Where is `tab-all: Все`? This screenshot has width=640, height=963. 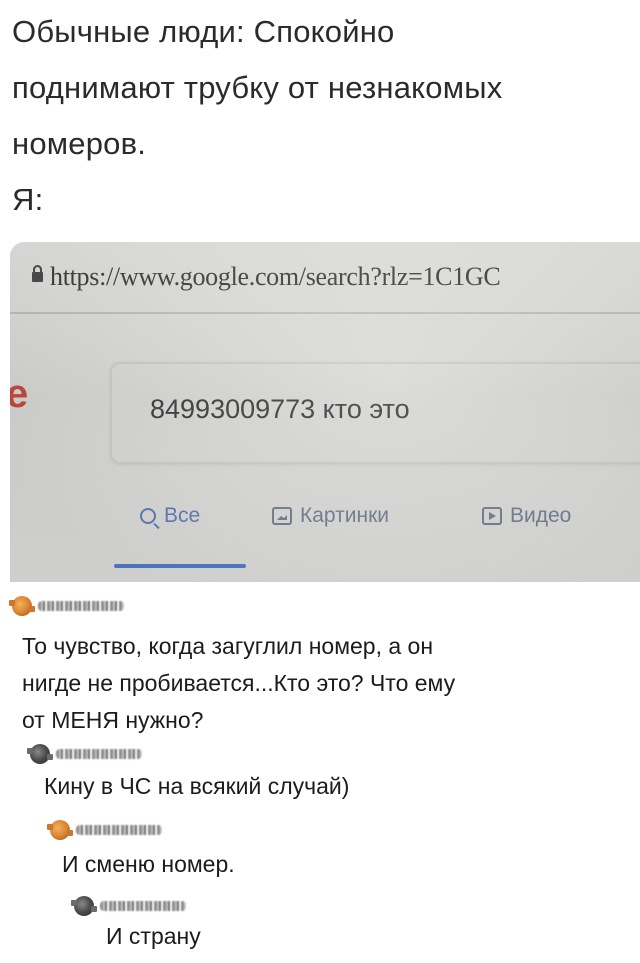 tab-all: Все is located at coordinates (170, 516).